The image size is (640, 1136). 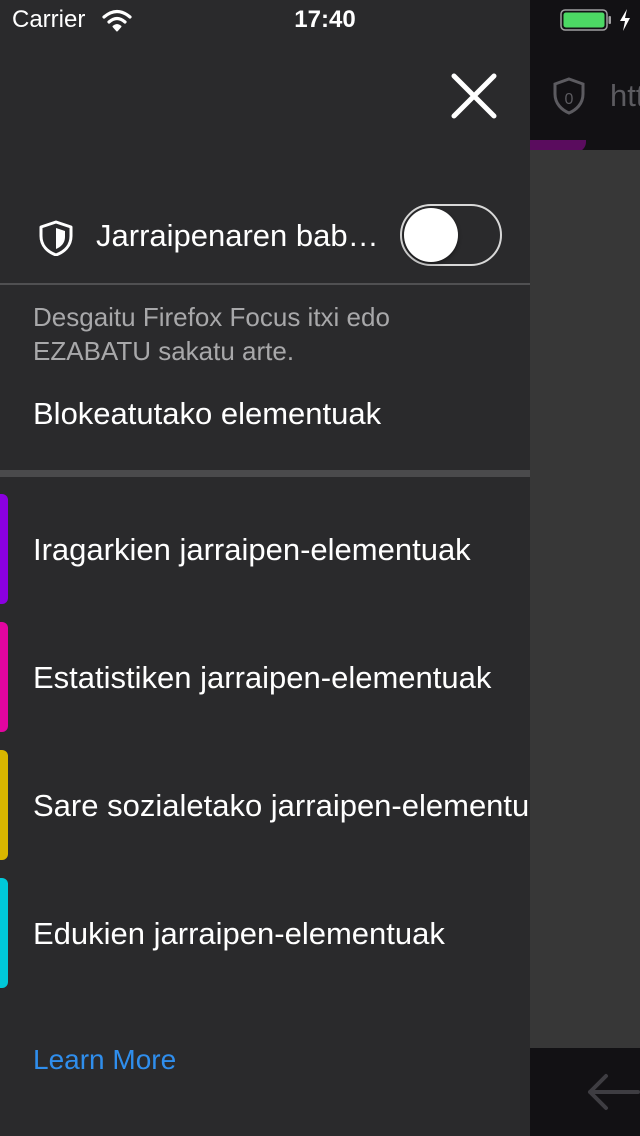 What do you see at coordinates (252, 549) in the screenshot?
I see `tracker-label: Iragarkien jarraipen-elementuak` at bounding box center [252, 549].